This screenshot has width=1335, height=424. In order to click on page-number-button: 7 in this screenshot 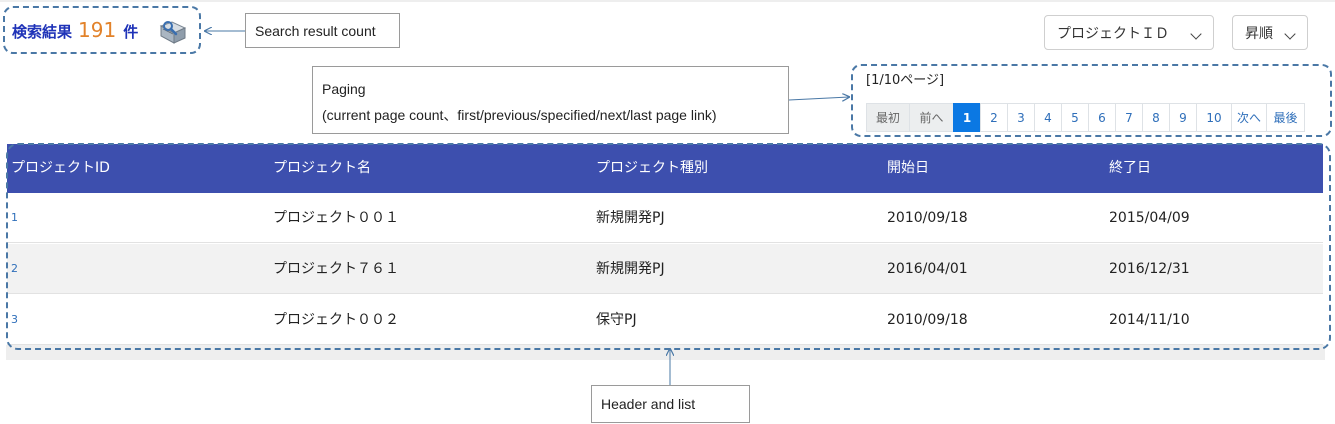, I will do `click(1129, 117)`.